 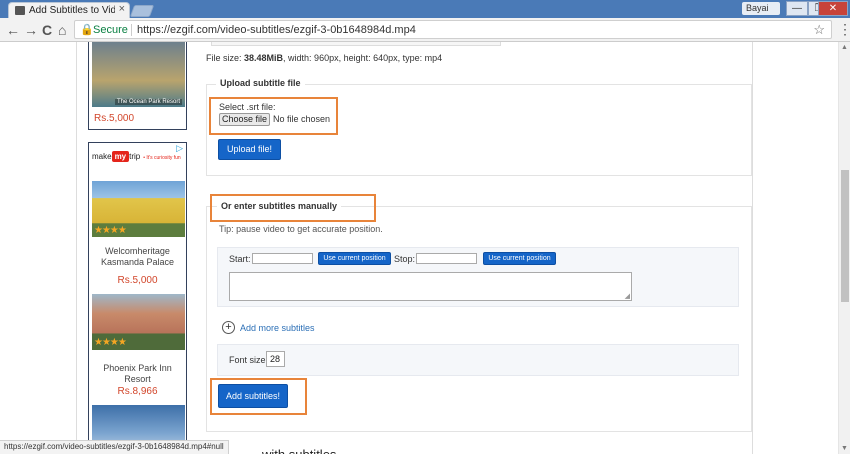 I want to click on start-time-input, so click(x=282, y=258).